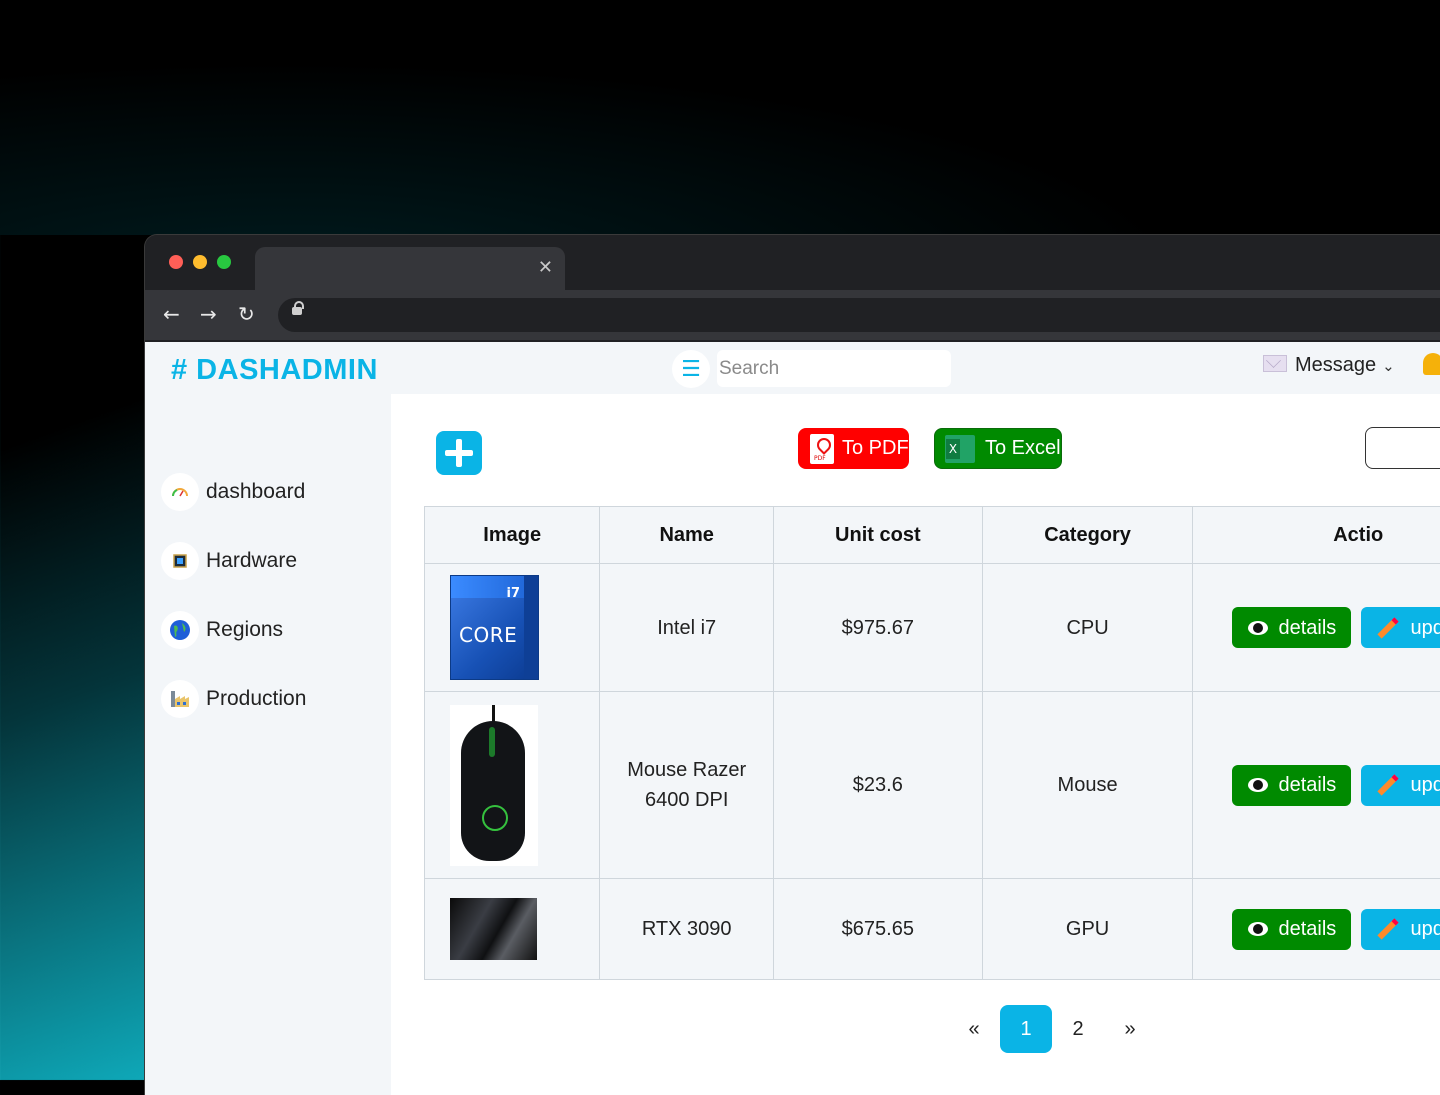  I want to click on hamburger-icon: ☰, so click(691, 369).